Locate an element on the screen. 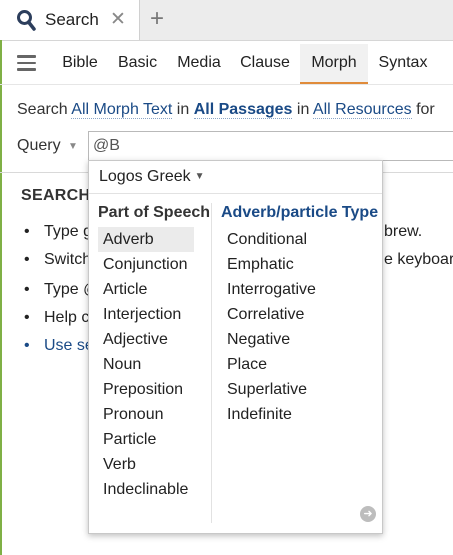 The width and height of the screenshot is (453, 555). tab-strip: Search ✕ + is located at coordinates (226, 20).